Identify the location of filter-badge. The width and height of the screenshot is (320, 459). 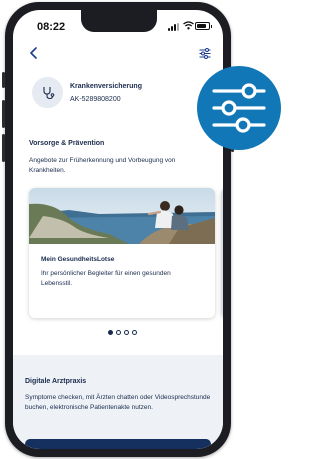
(239, 108).